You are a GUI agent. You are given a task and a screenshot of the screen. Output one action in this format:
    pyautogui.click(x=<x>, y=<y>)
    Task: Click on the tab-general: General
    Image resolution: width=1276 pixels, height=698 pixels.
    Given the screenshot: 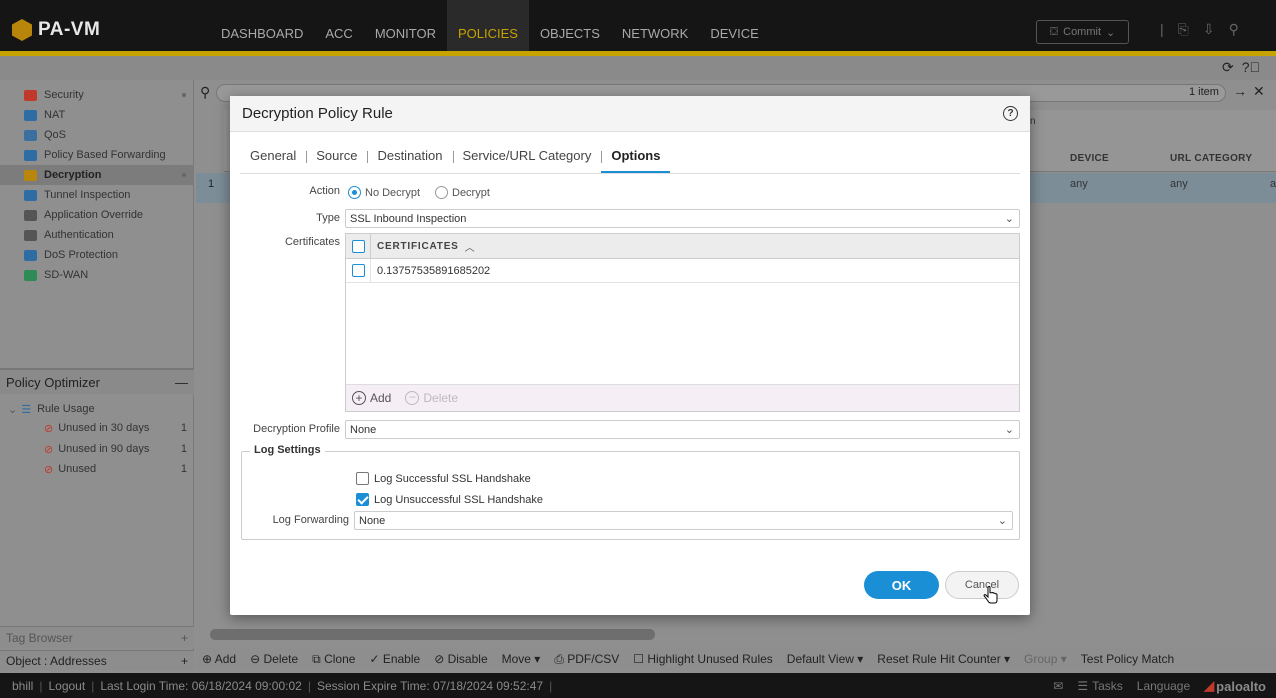 What is the action you would take?
    pyautogui.click(x=273, y=157)
    